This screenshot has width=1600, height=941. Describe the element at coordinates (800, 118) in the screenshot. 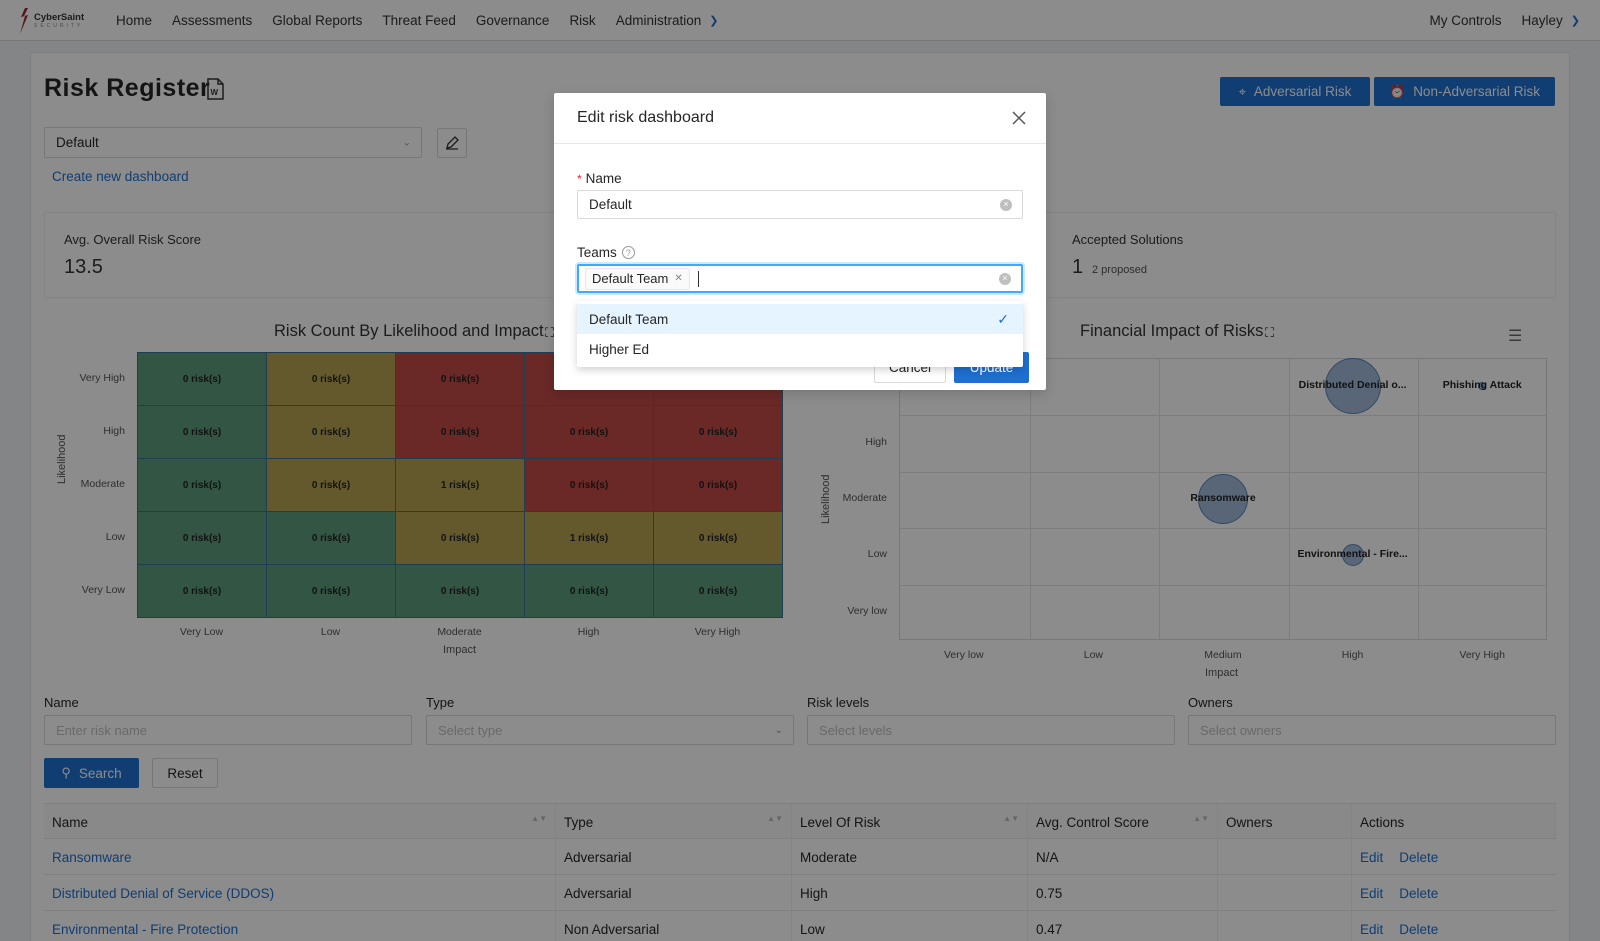

I see `modal-header: Edit risk dashboard` at that location.